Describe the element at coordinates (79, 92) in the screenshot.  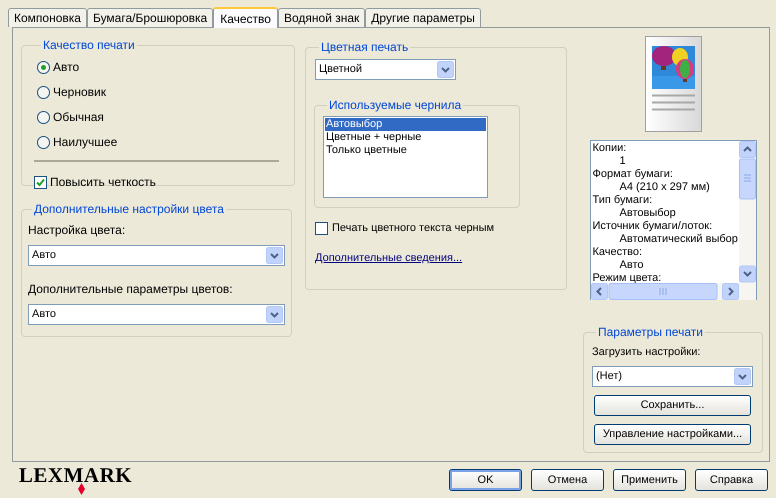
I see `radio-label: Черновик` at that location.